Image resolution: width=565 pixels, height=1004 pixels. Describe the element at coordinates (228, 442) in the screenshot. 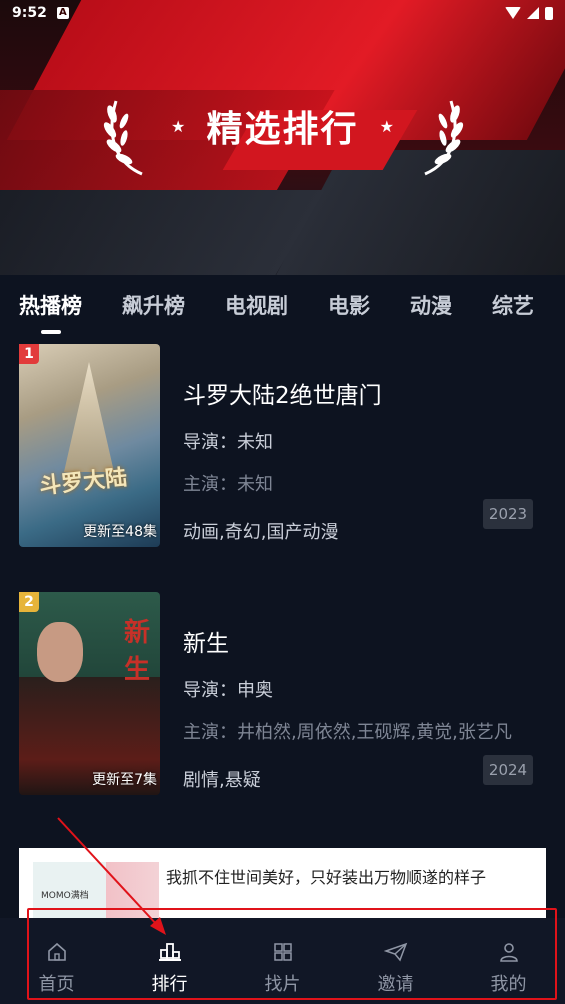

I see `item-director: 导演：未知` at that location.